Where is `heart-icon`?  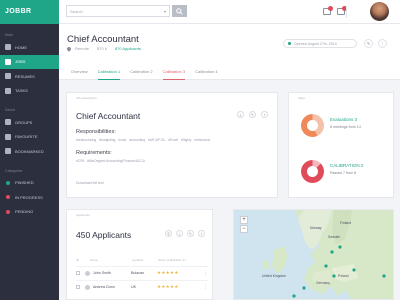
heart-icon is located at coordinates (8, 136).